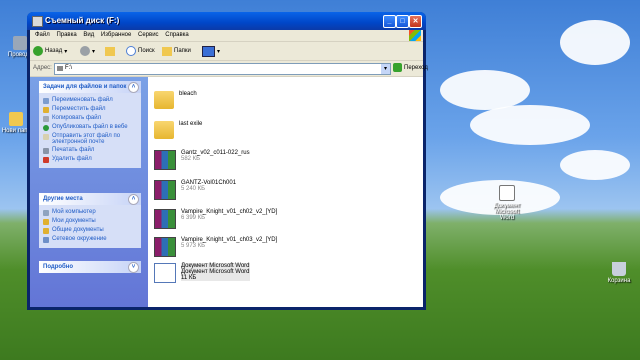  Describe the element at coordinates (385, 69) in the screenshot. I see `address-dropdown-button: ▾` at that location.